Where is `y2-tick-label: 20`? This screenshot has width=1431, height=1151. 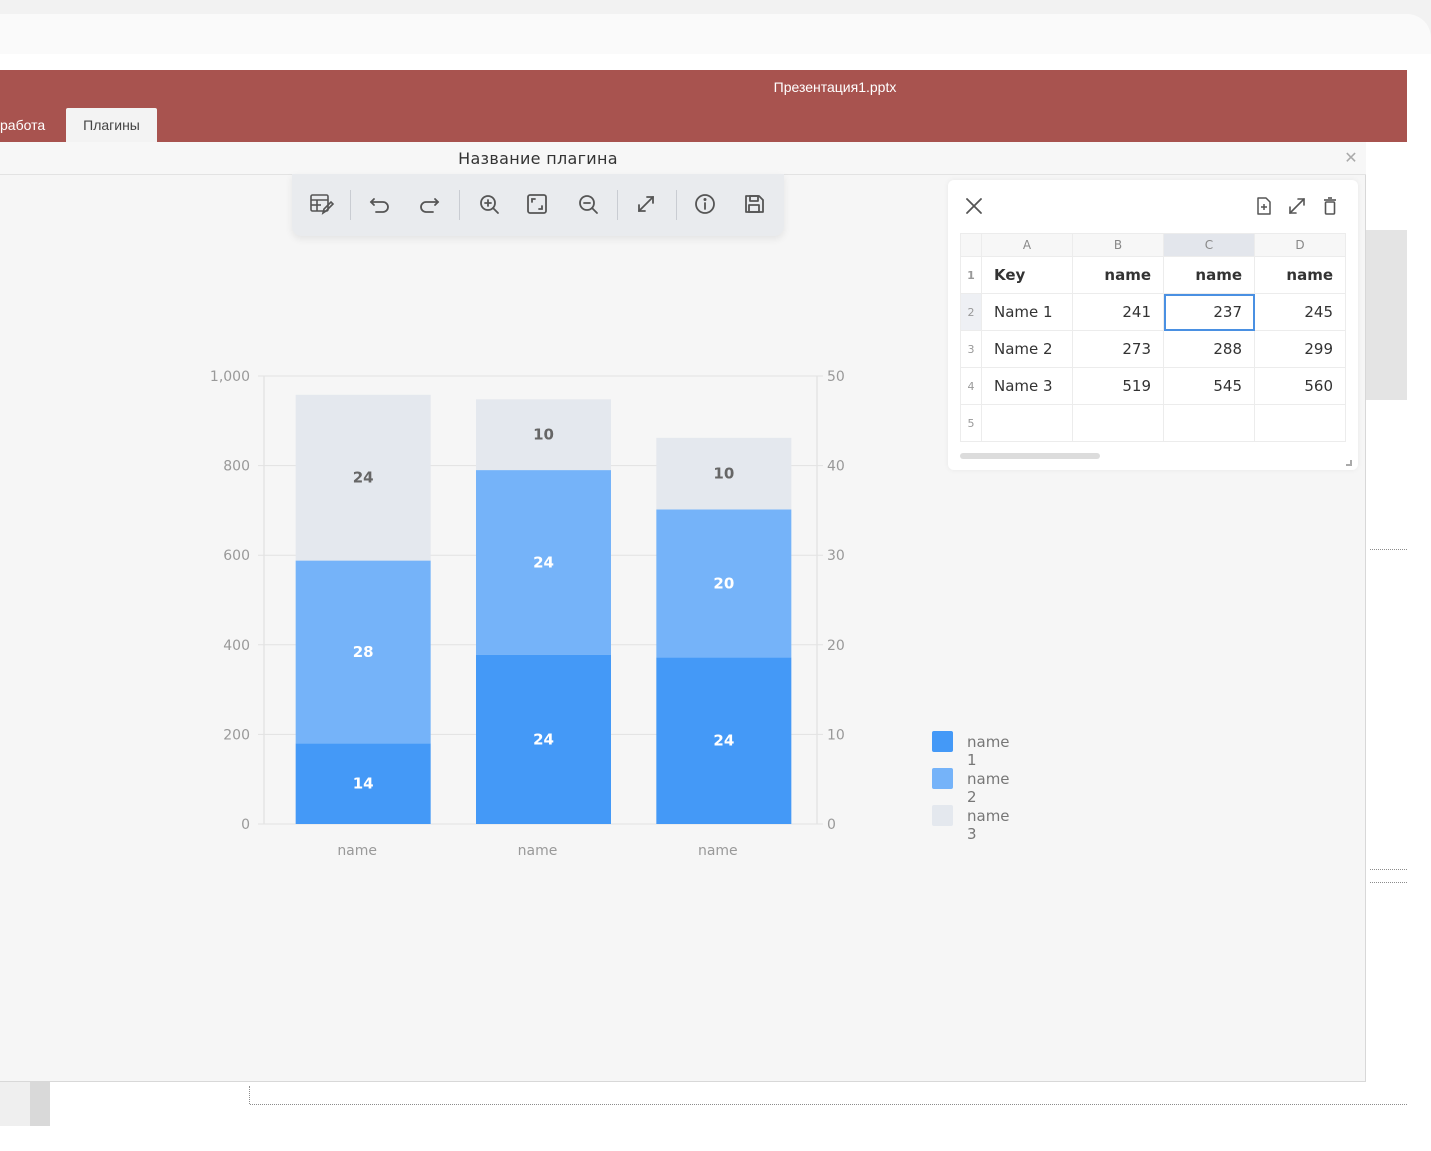
y2-tick-label: 20 is located at coordinates (836, 646).